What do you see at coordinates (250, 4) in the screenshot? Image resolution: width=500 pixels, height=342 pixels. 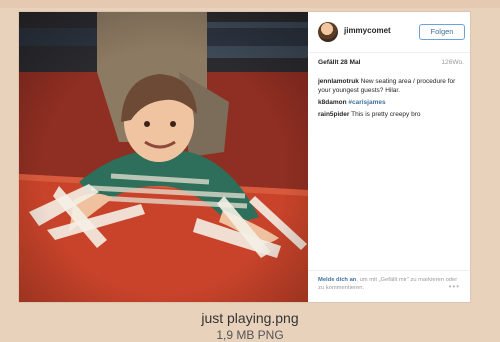 I see `top-strip` at bounding box center [250, 4].